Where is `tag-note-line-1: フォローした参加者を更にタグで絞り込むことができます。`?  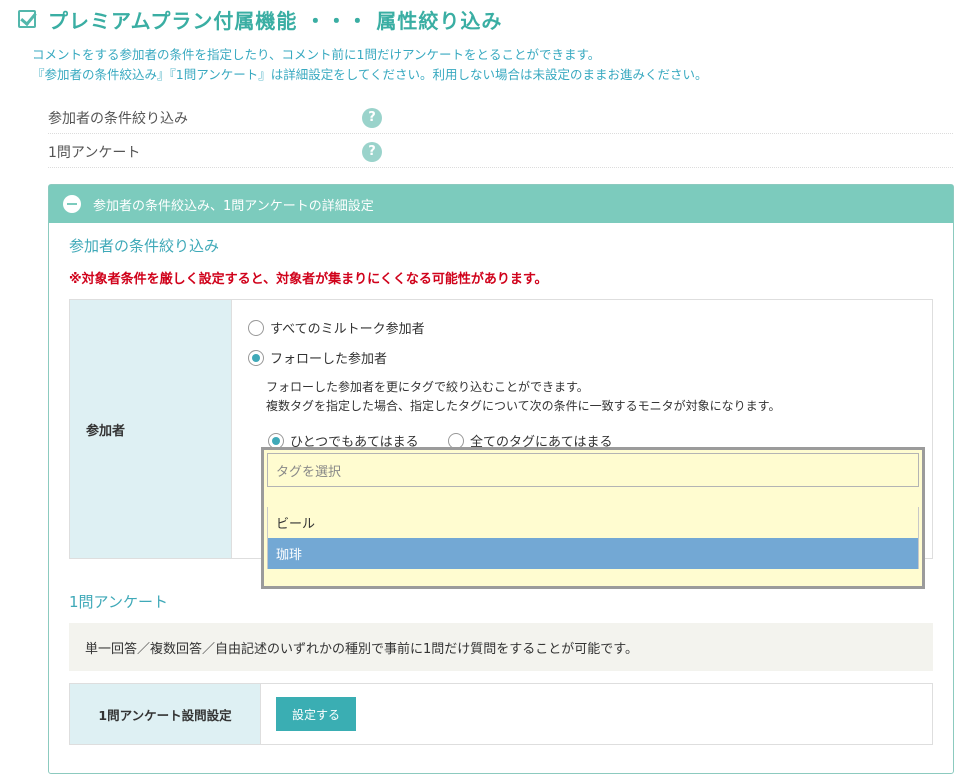 tag-note-line-1: フォローした参加者を更にタグで絞り込むことができます。 is located at coordinates (427, 387).